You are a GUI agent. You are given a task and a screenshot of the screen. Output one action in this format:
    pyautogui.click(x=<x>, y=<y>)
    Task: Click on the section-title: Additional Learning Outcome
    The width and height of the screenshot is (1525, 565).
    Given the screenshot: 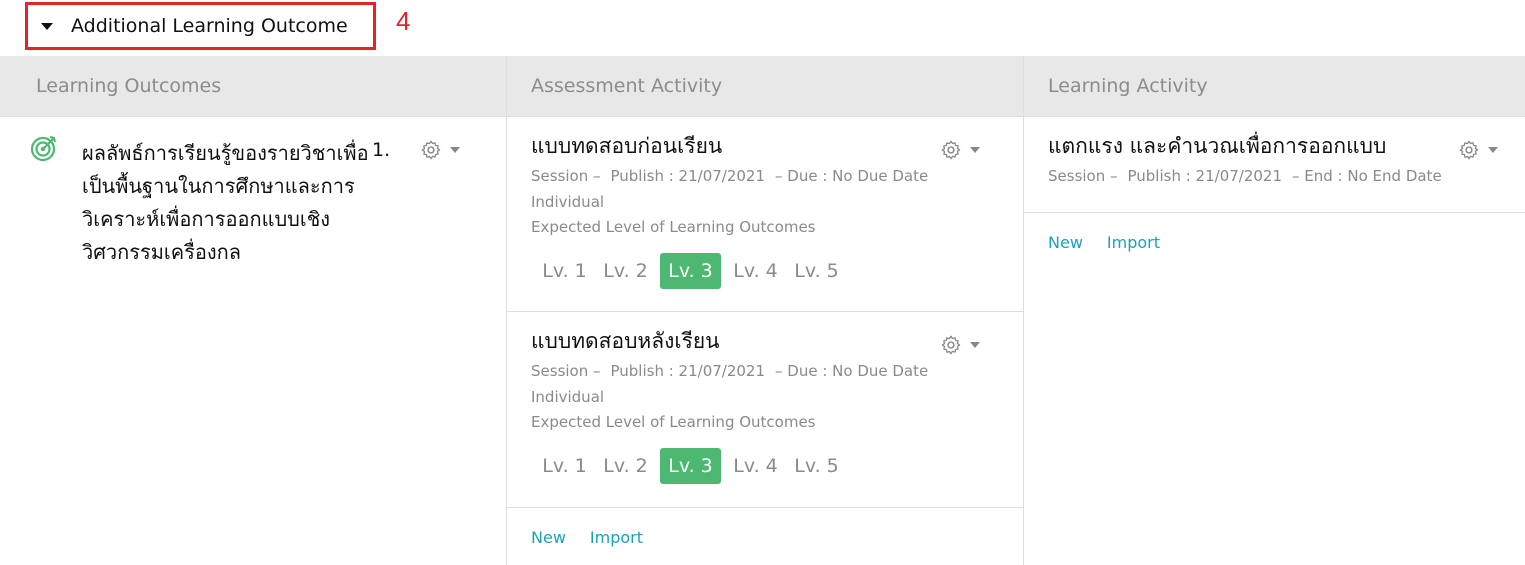 What is the action you would take?
    pyautogui.click(x=209, y=26)
    